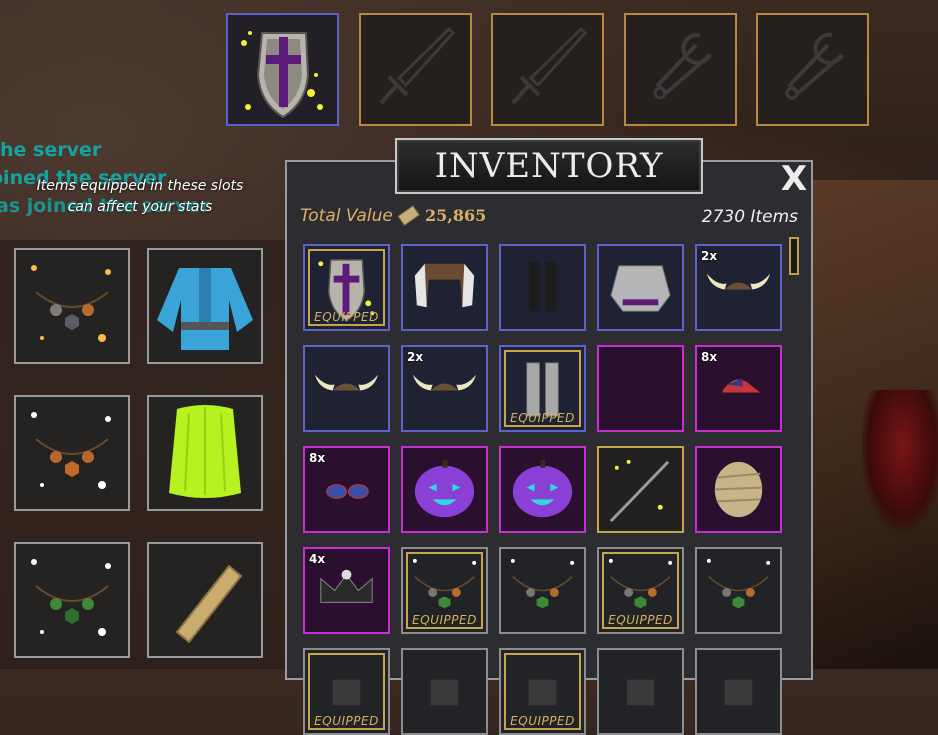 The image size is (938, 735). I want to click on scroll-icon, so click(209, 604).